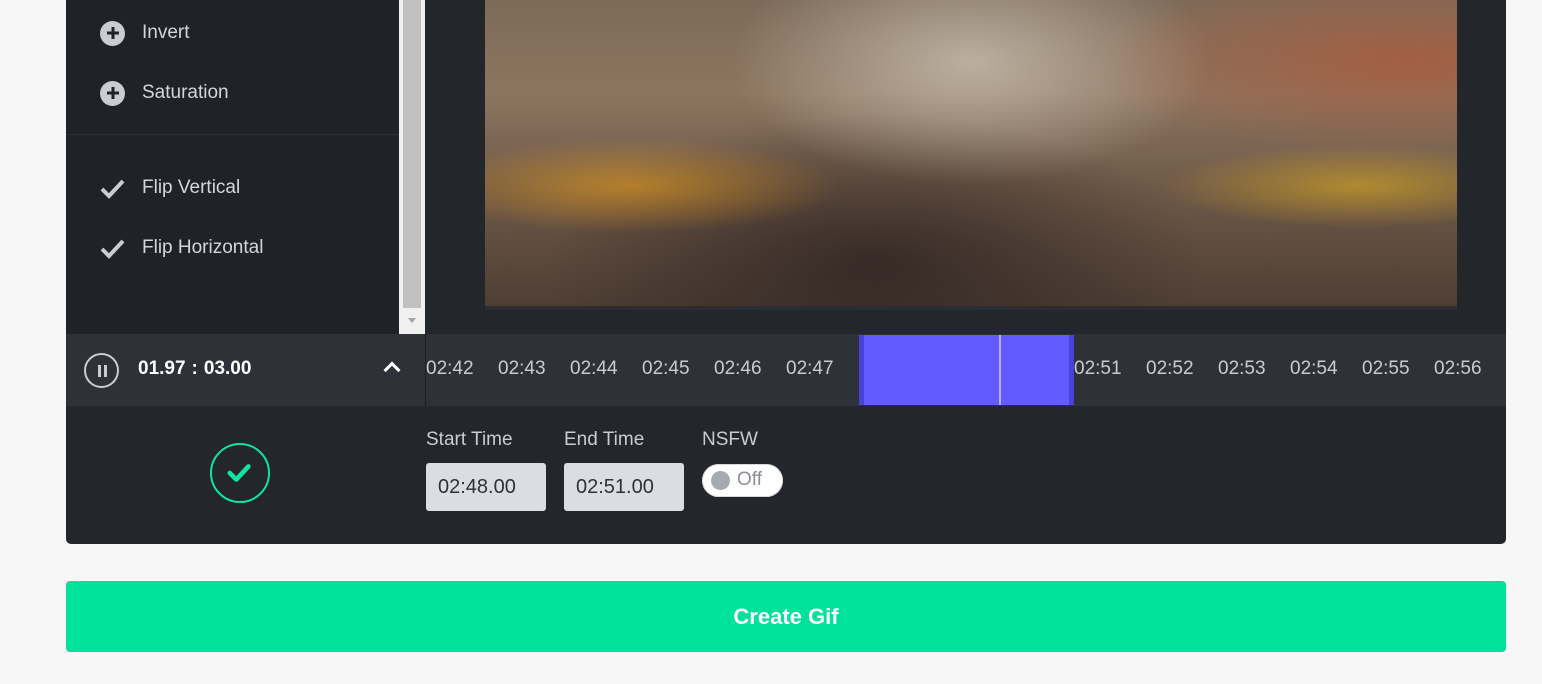  I want to click on effect-saturation: Saturation, so click(164, 93).